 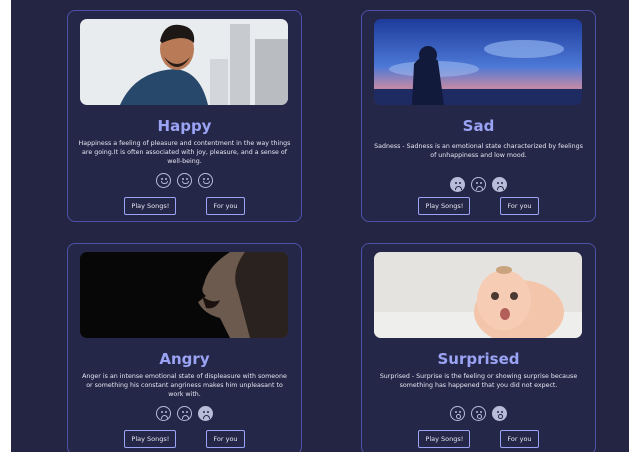 What do you see at coordinates (205, 413) in the screenshot?
I see `angry-icon` at bounding box center [205, 413].